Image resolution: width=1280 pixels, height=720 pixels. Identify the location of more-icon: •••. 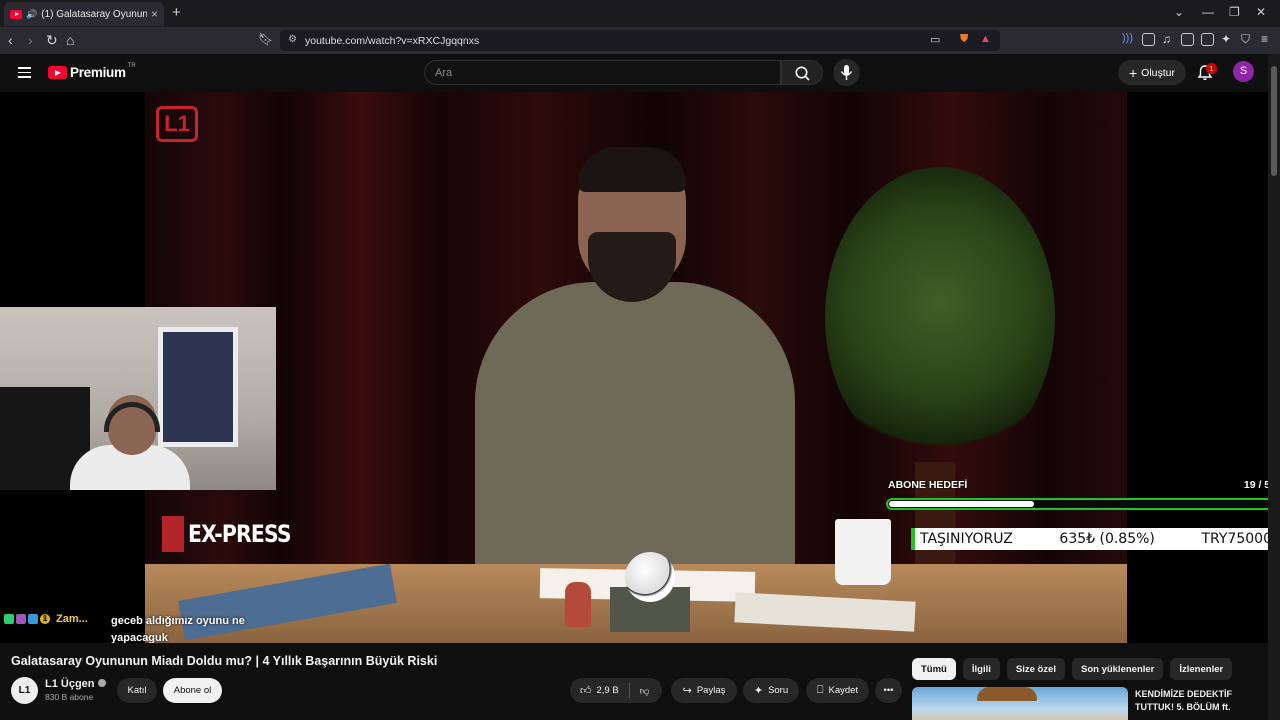
(888, 690).